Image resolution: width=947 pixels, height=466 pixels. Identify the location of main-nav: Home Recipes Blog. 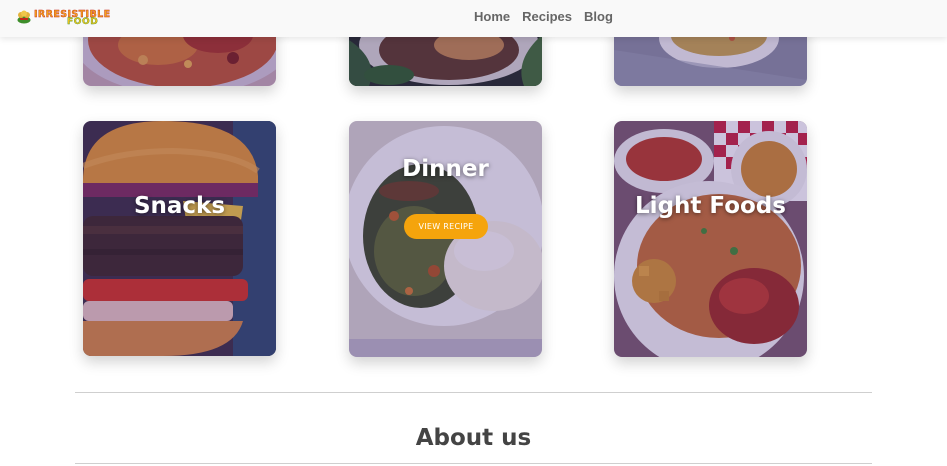
(543, 16).